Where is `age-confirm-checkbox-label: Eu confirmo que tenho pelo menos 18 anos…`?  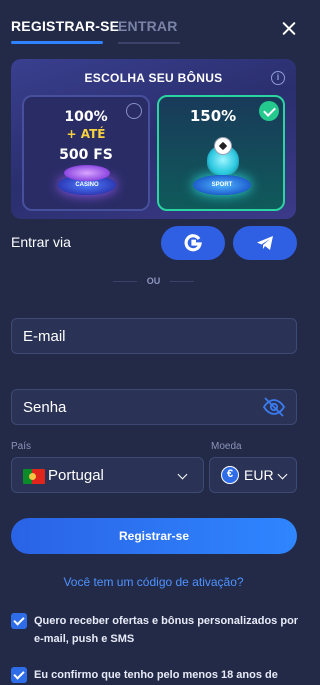
age-confirm-checkbox-label: Eu confirmo que tenho pelo menos 18 anos… is located at coordinates (156, 675).